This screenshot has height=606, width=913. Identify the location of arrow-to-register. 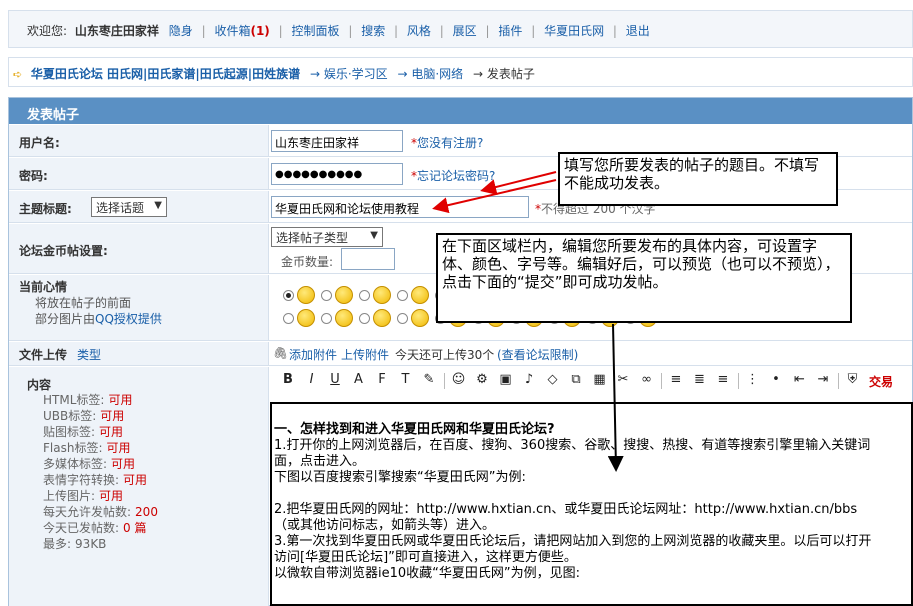
(518, 183).